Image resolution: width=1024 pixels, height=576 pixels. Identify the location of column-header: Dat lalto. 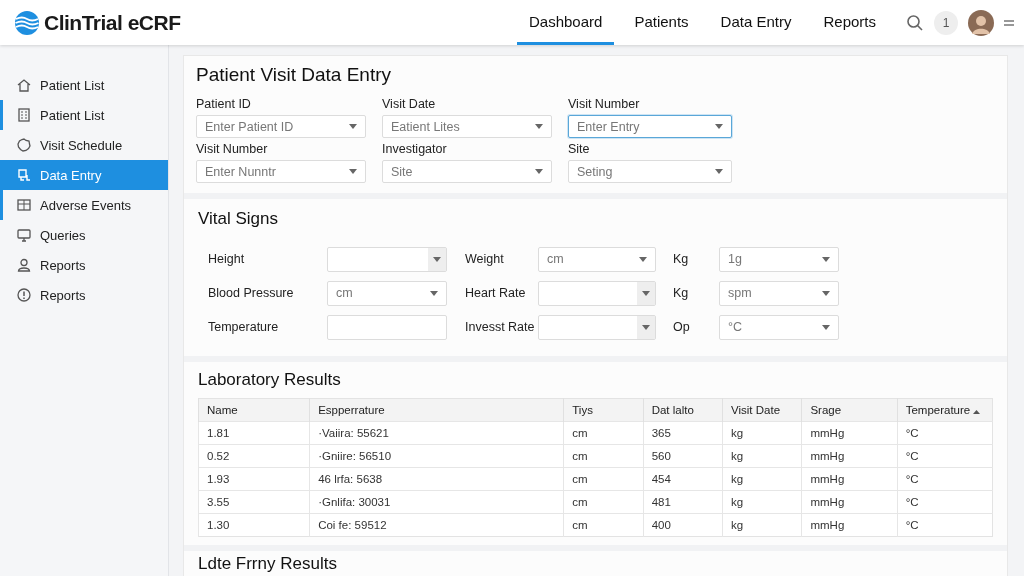
(683, 410).